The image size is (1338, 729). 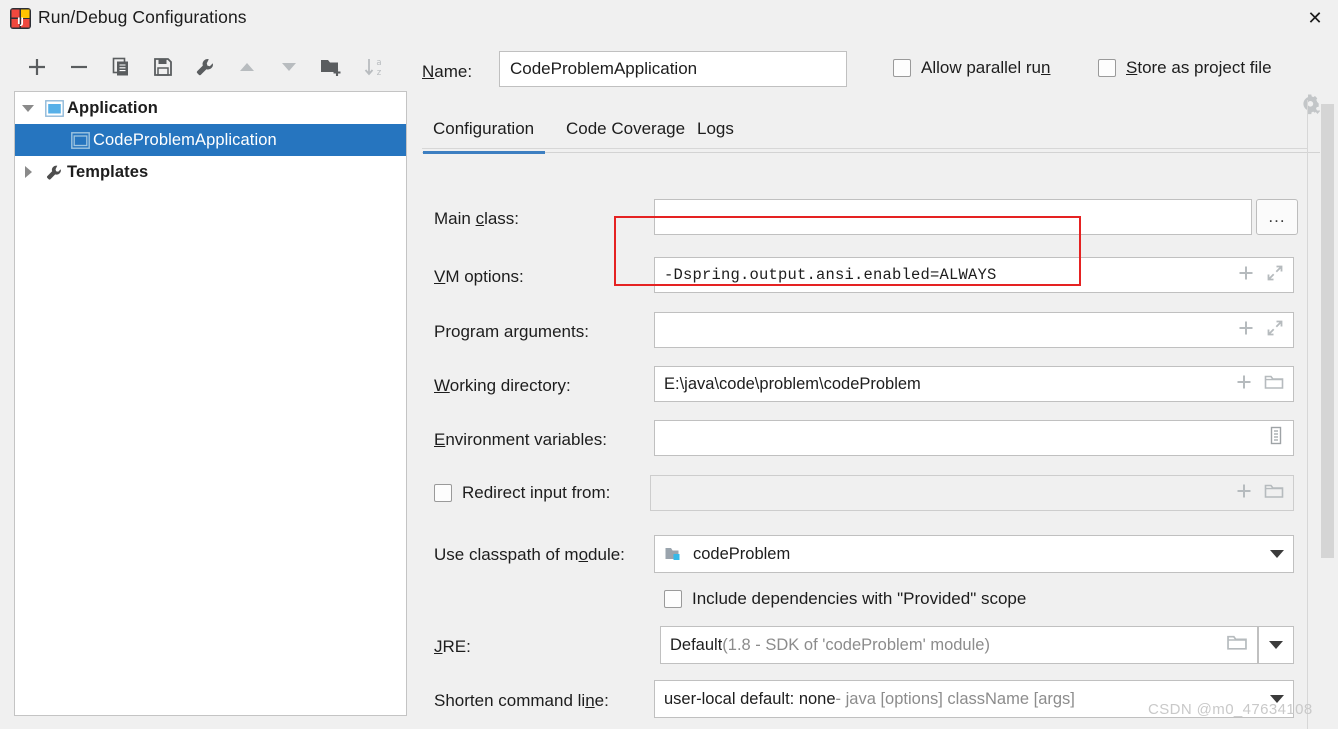 I want to click on vertical-scrollbar-thumb, so click(x=1327, y=331).